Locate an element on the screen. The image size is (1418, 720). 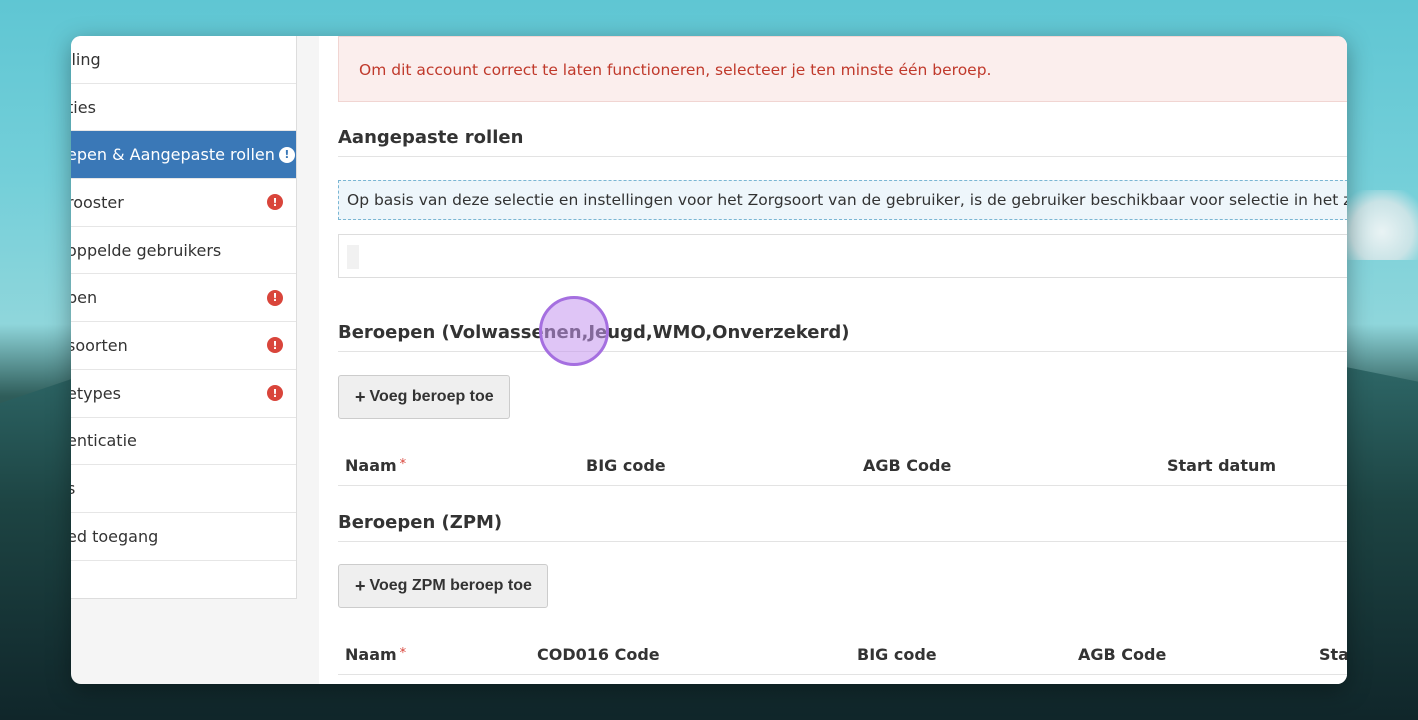
sidebar-item: soorten! is located at coordinates (183, 346).